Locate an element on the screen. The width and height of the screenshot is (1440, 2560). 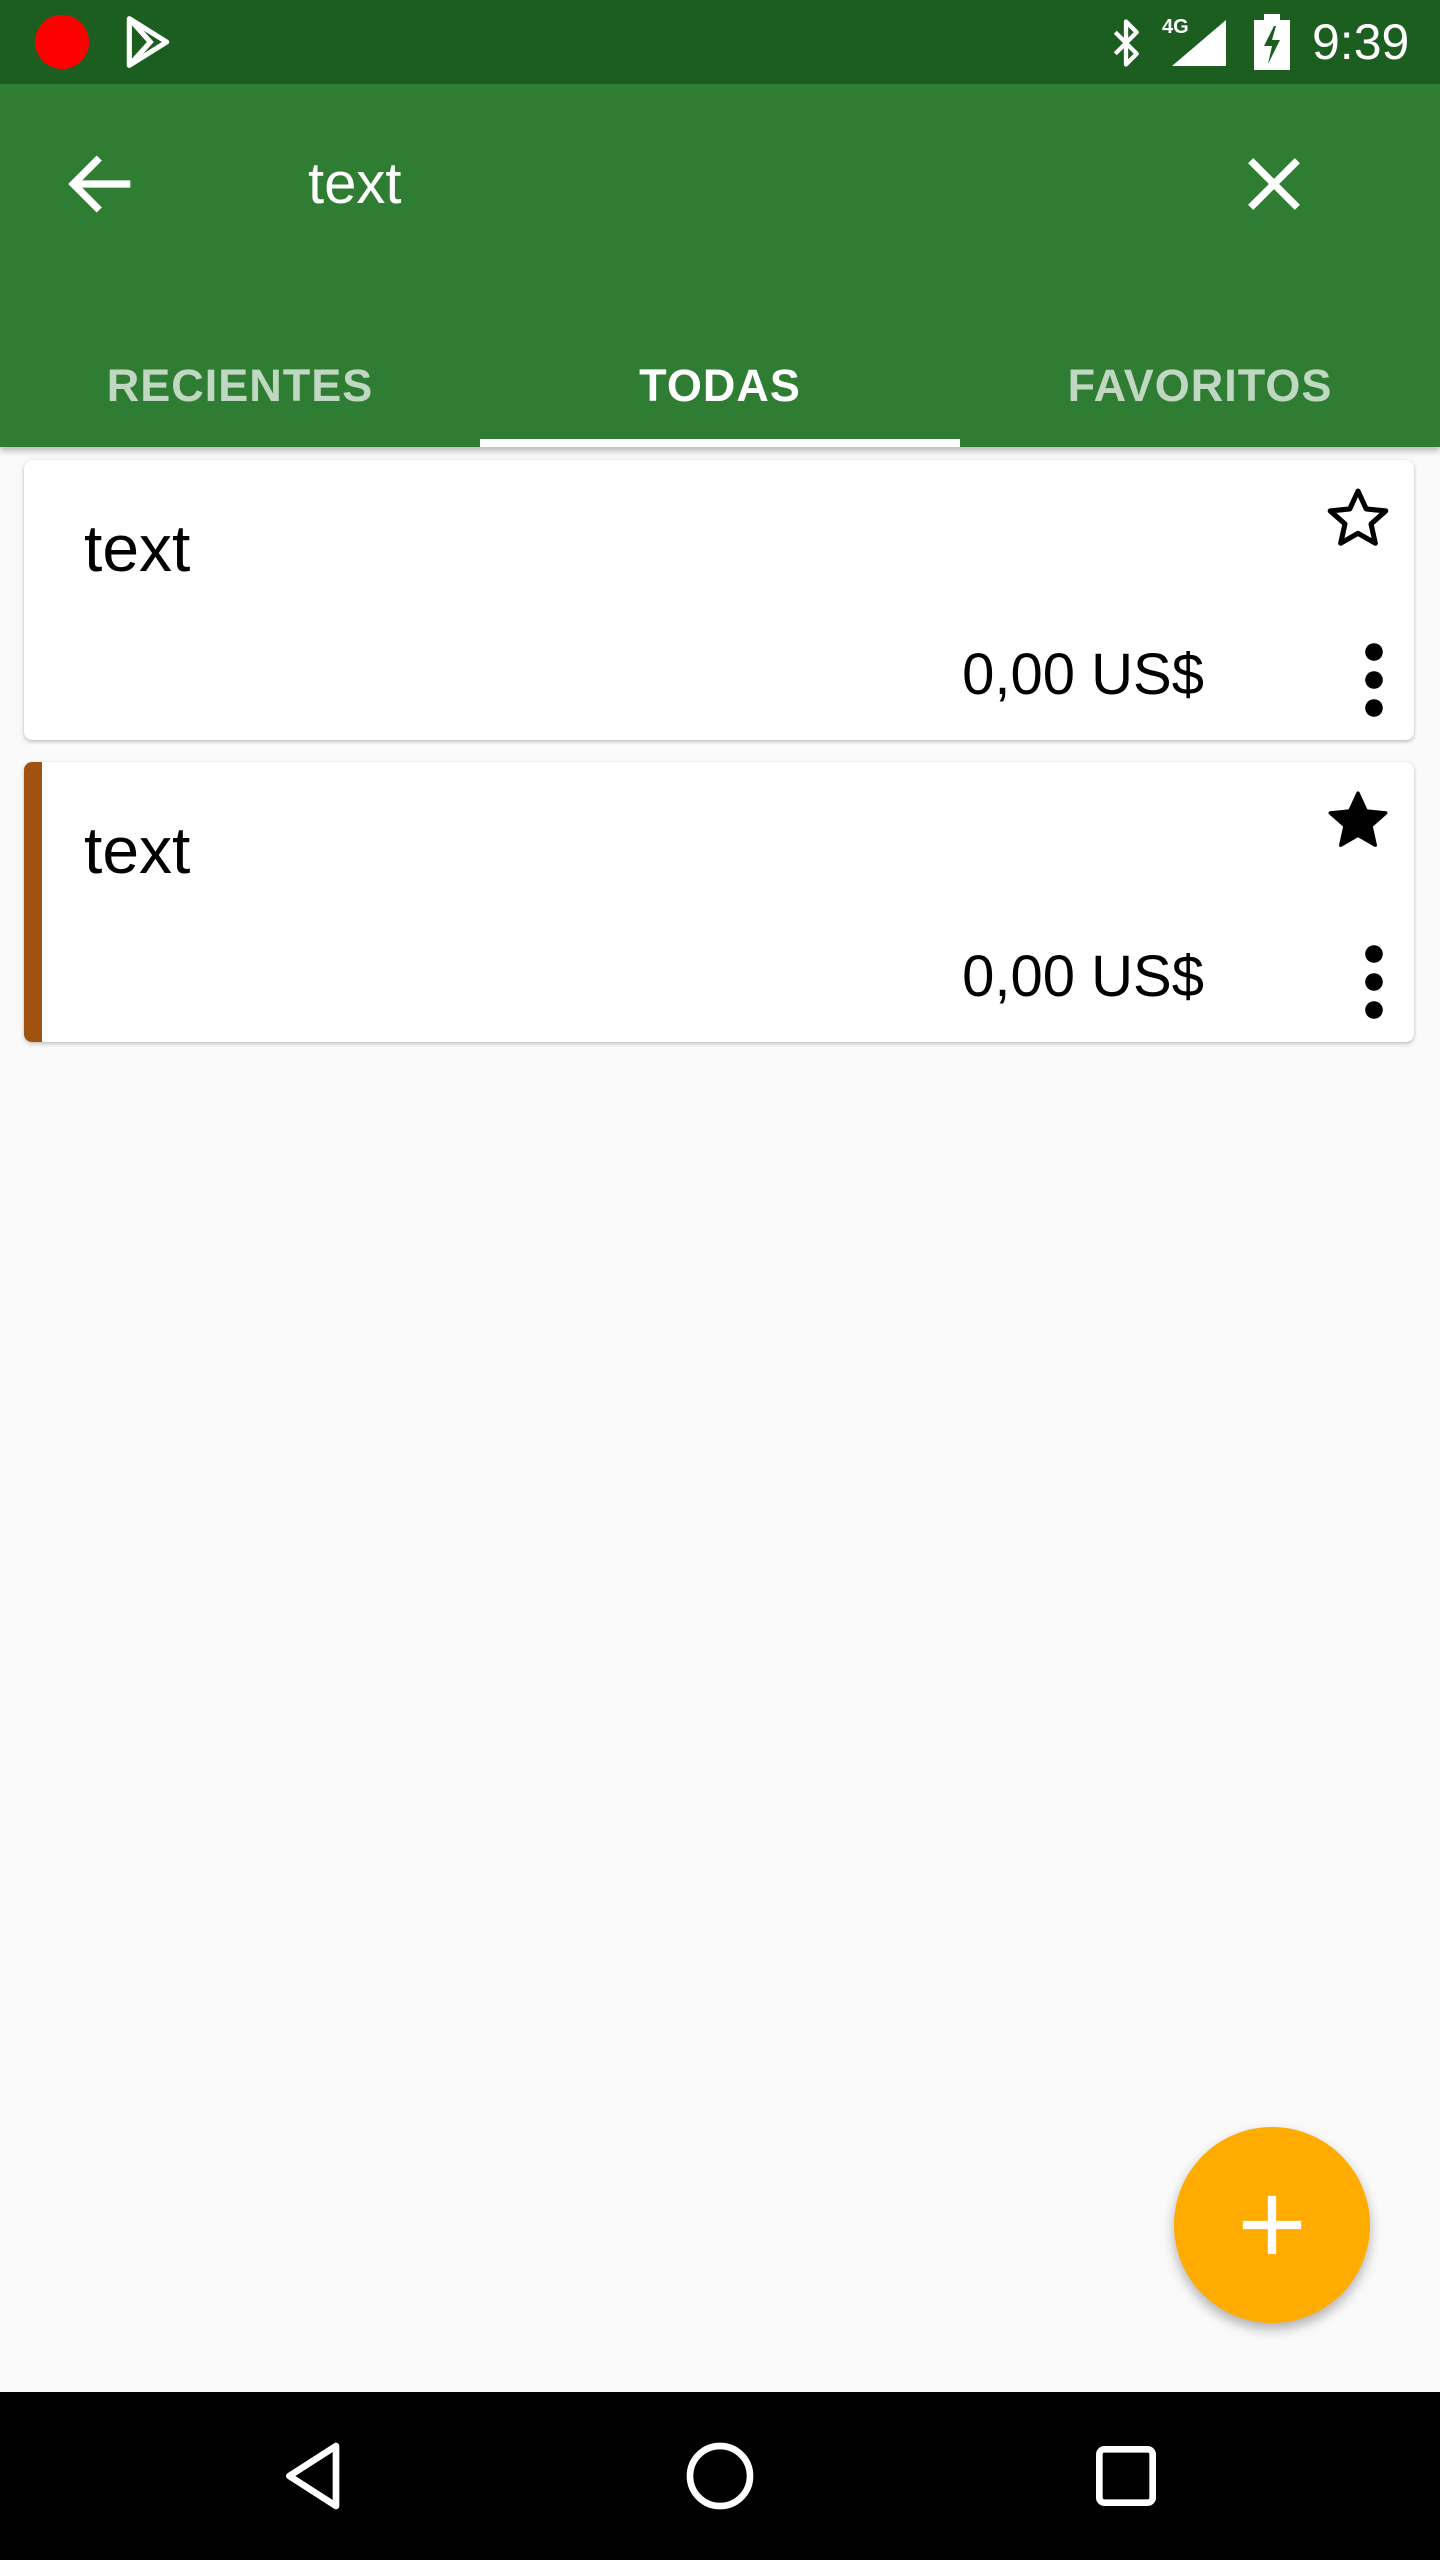
card-color-accent is located at coordinates (33, 902).